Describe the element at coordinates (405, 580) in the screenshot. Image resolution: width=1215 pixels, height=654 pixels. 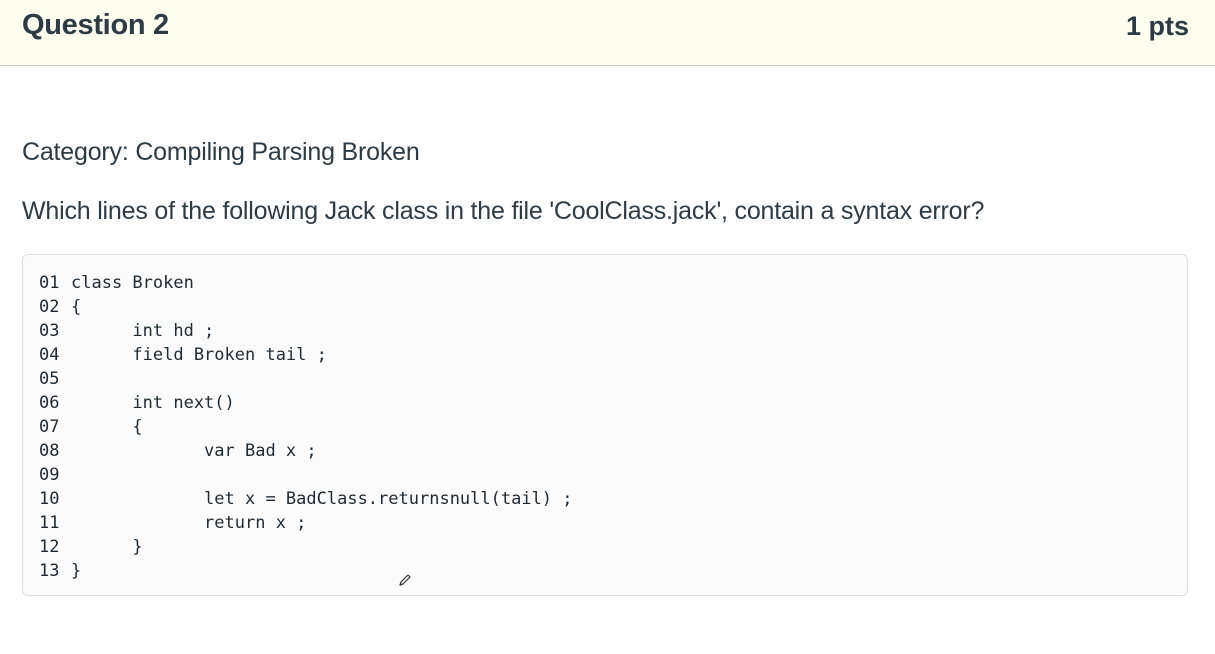
I see `pen-cursor-icon` at that location.